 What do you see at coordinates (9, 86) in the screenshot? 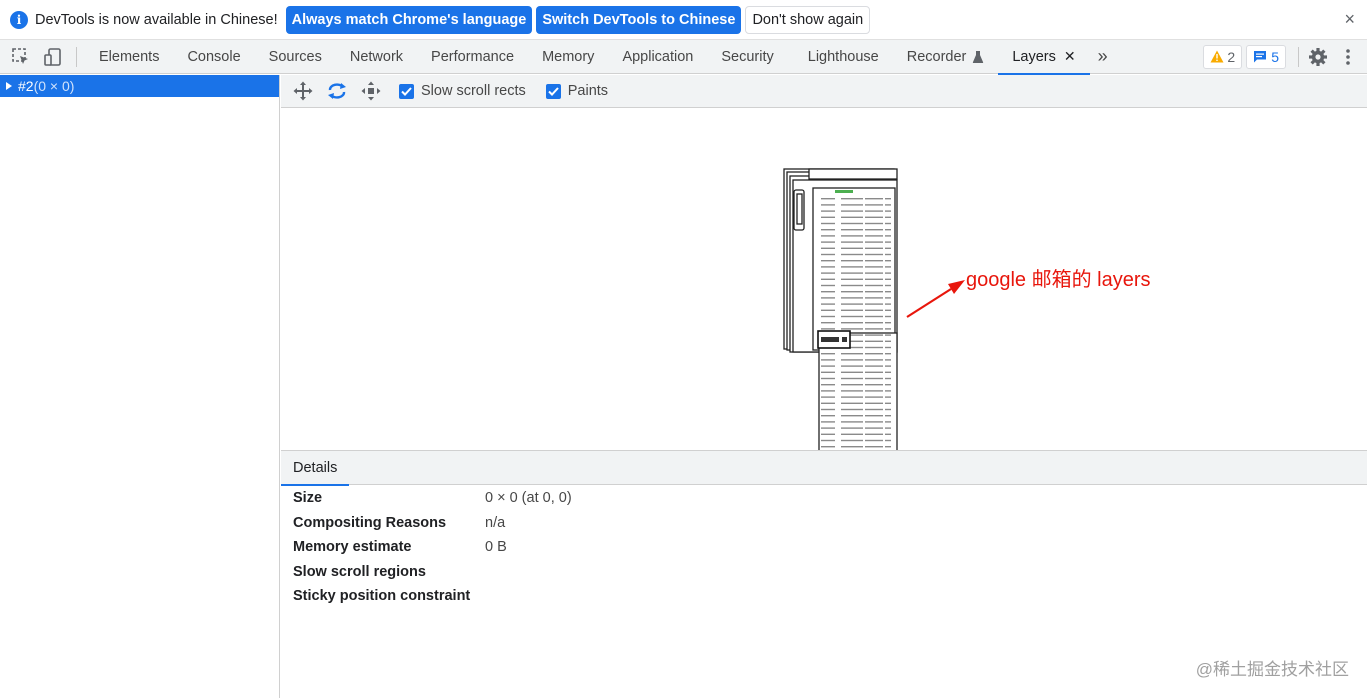
I see `expand-triangle-icon` at bounding box center [9, 86].